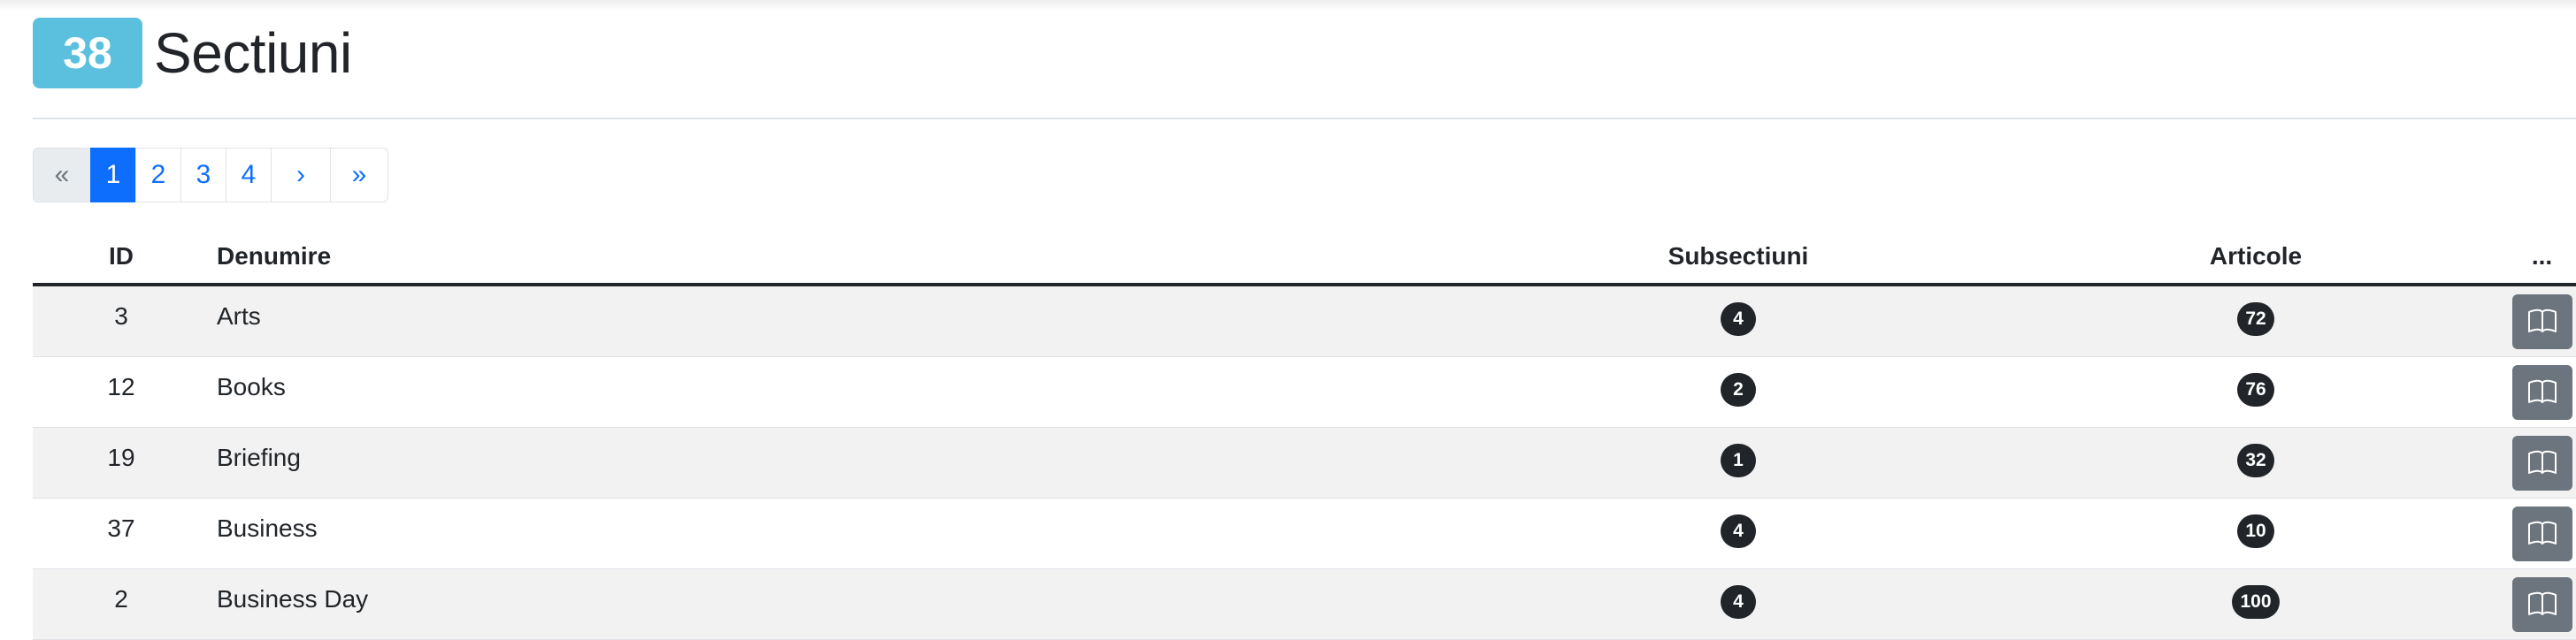  I want to click on table-row: 3 Arts 4 72, so click(1304, 321).